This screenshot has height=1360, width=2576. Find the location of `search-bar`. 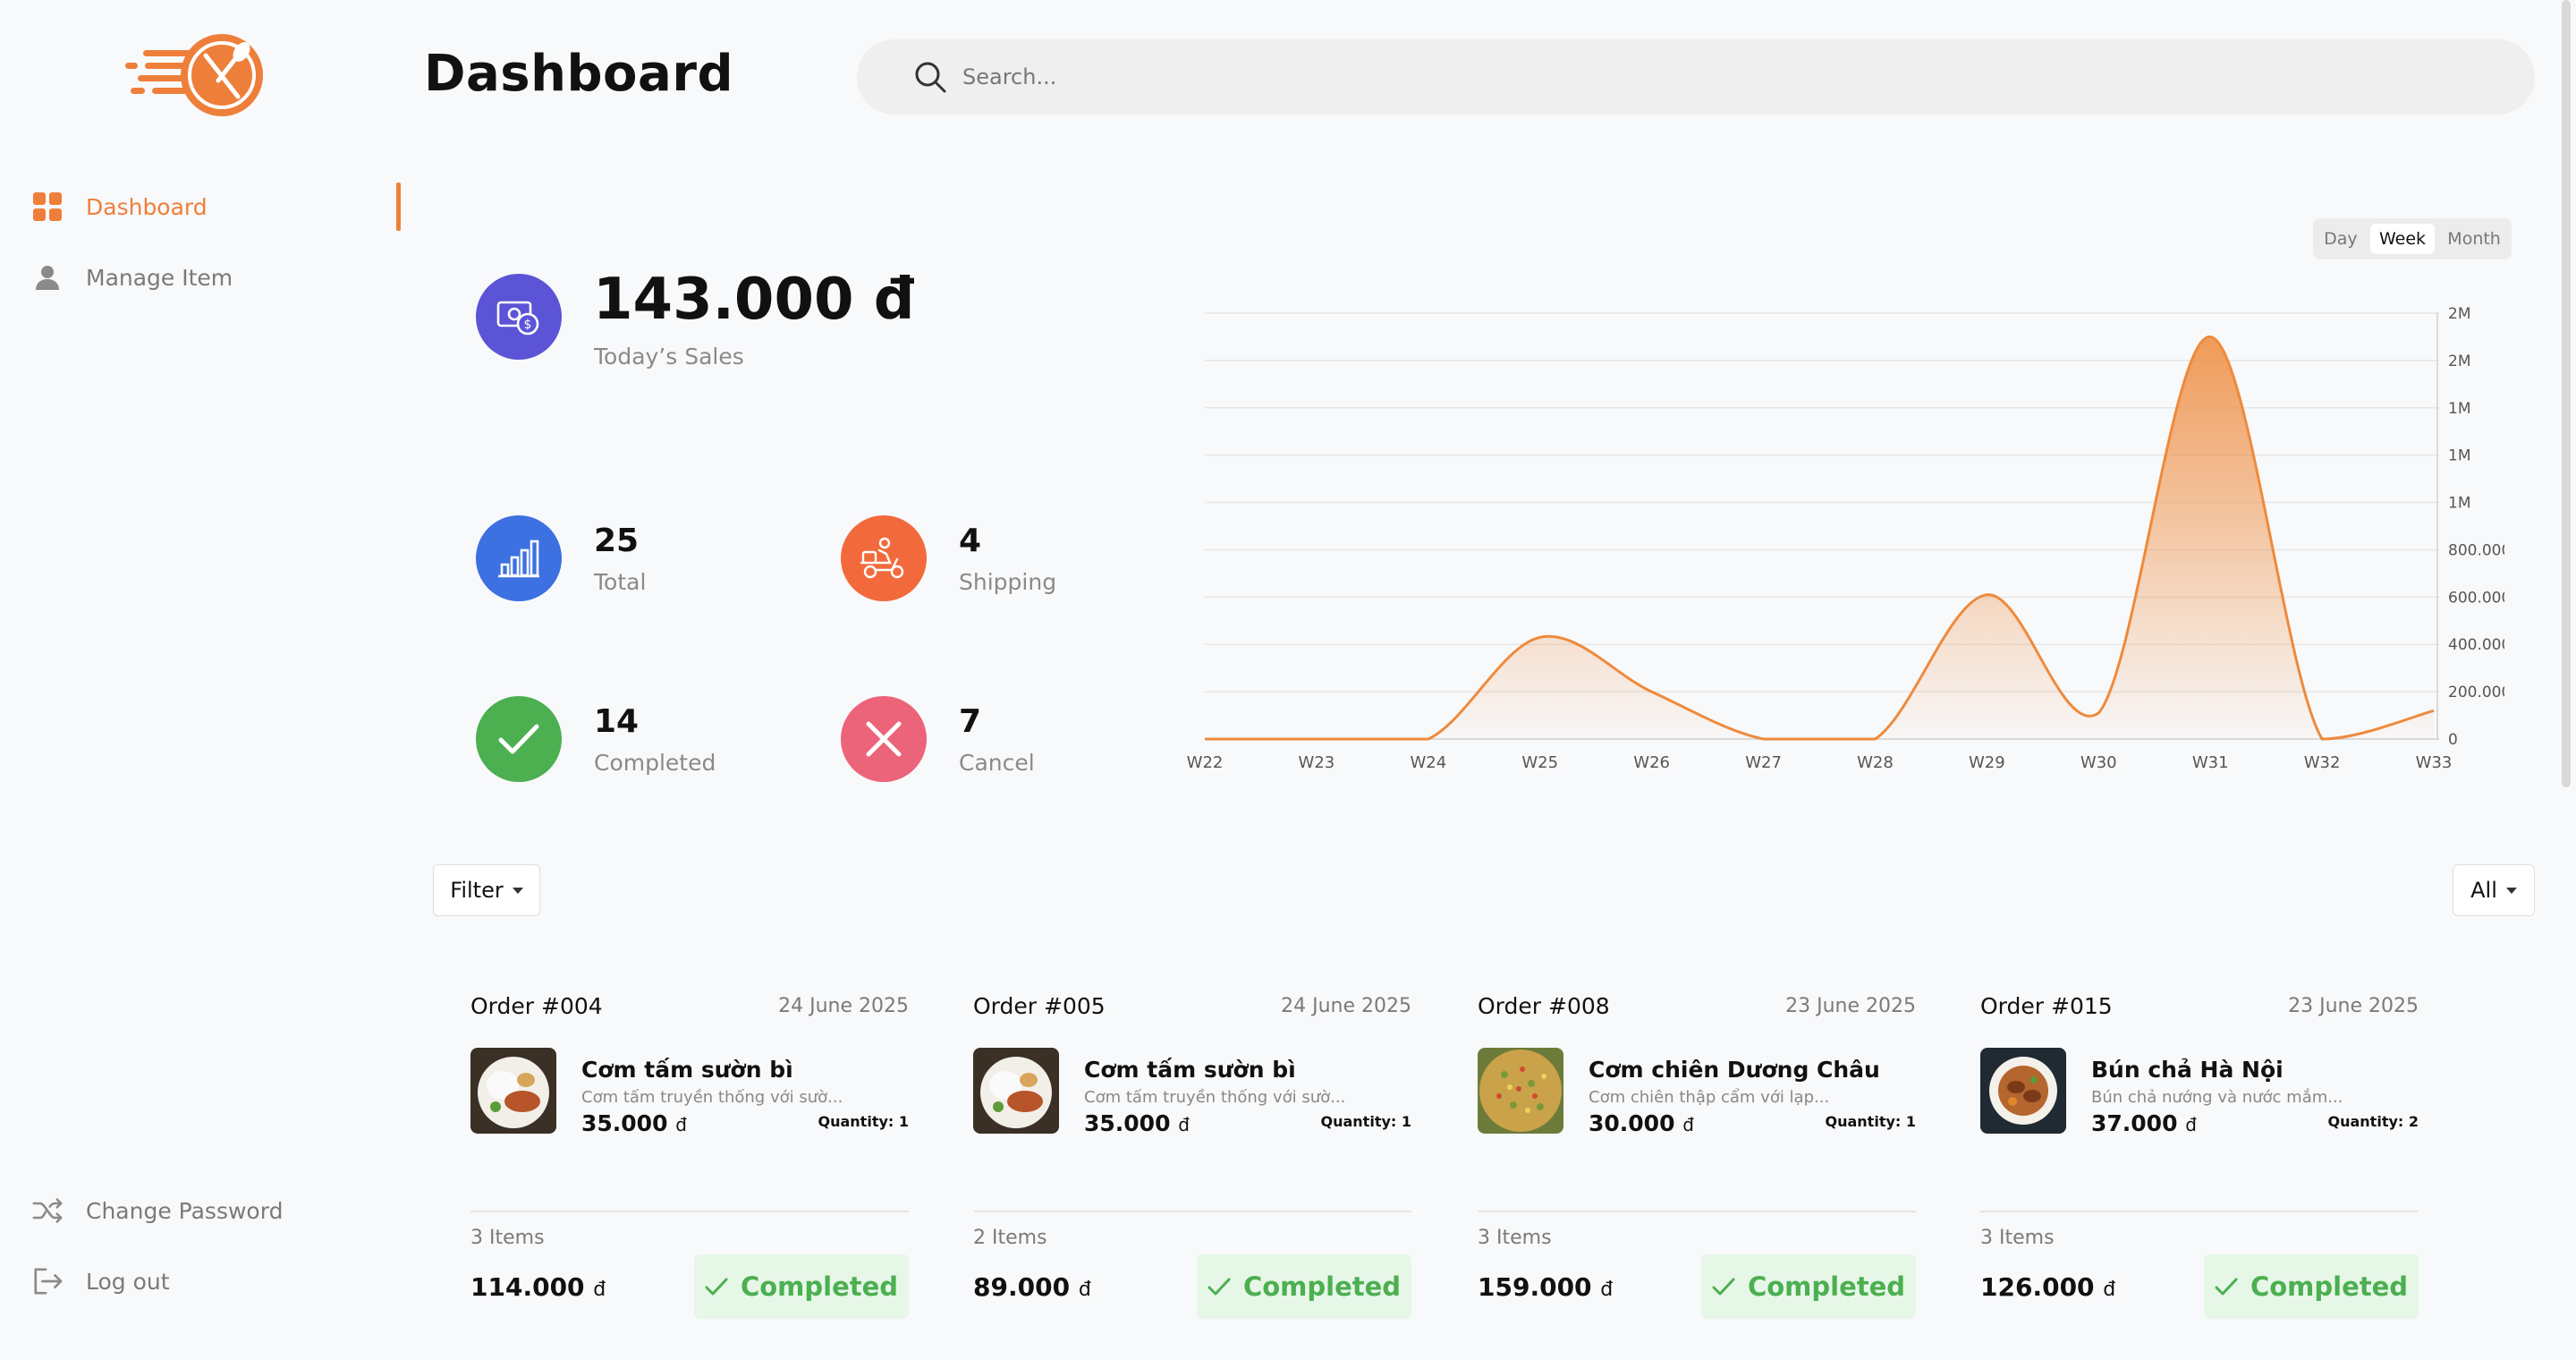

search-bar is located at coordinates (1696, 77).